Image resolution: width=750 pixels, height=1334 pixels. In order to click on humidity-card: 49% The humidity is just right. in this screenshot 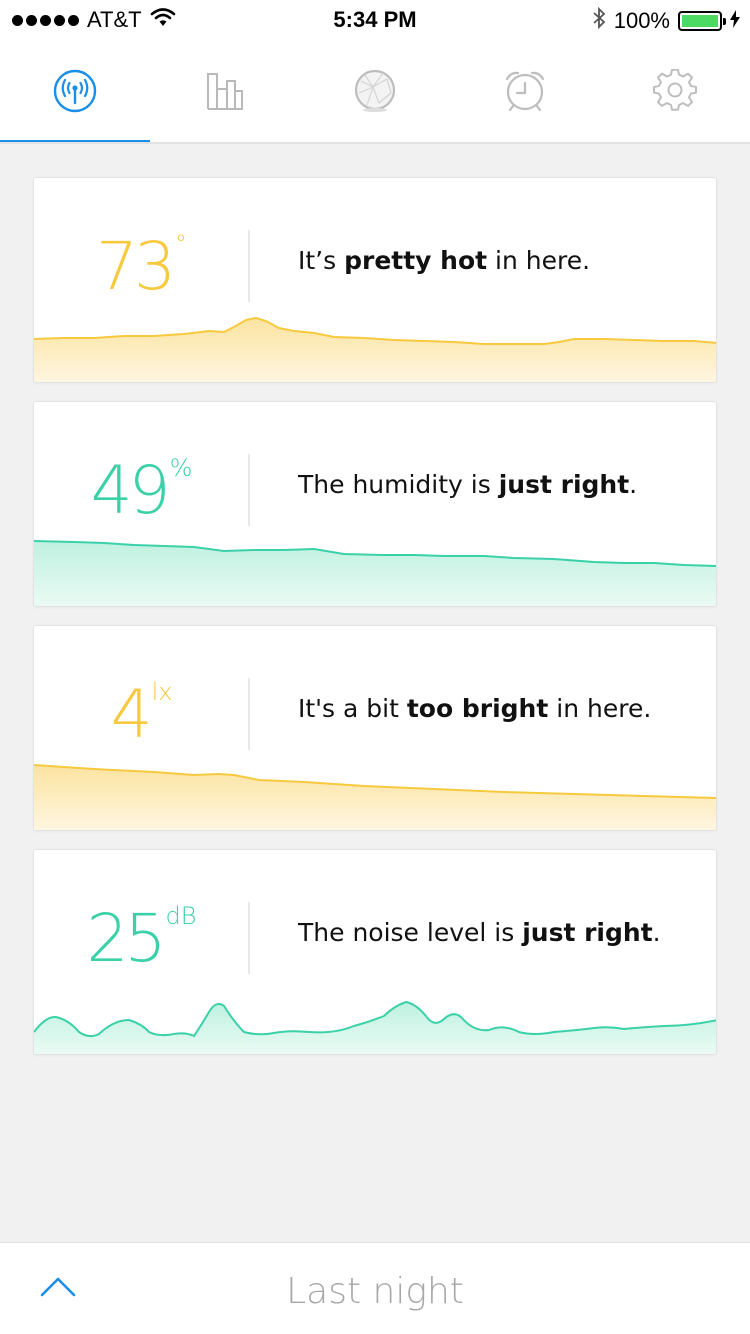, I will do `click(375, 504)`.